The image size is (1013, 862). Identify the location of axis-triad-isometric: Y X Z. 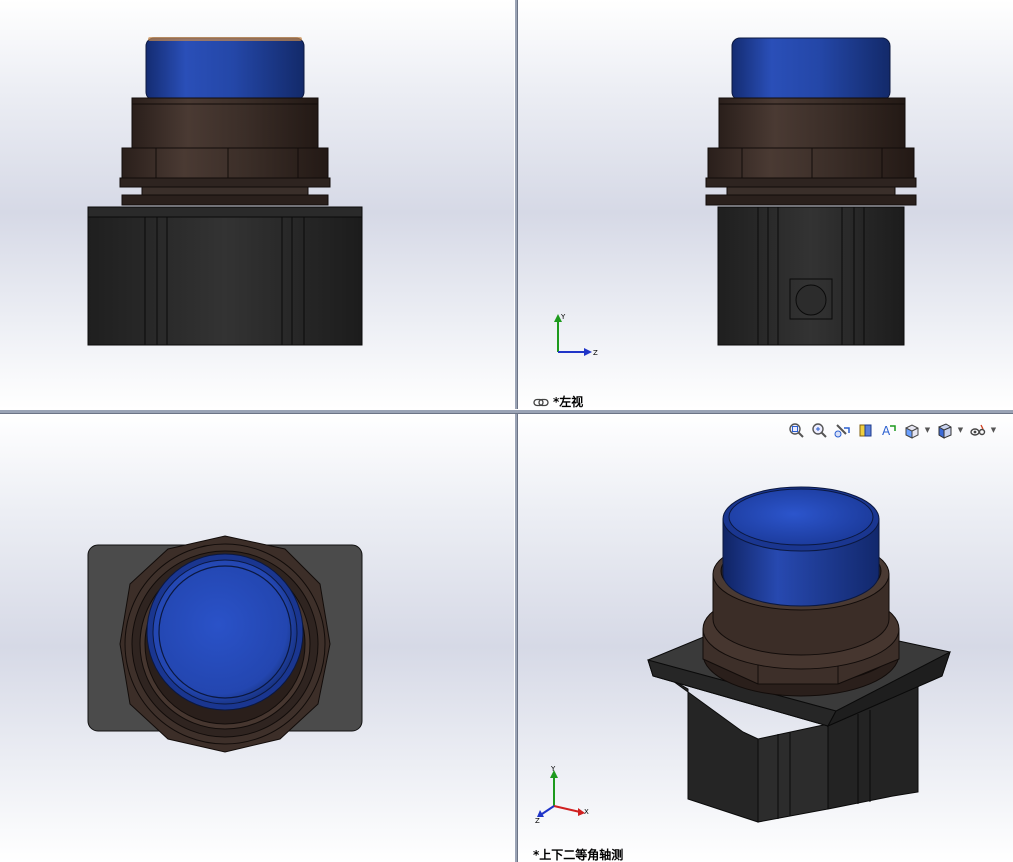
(562, 795).